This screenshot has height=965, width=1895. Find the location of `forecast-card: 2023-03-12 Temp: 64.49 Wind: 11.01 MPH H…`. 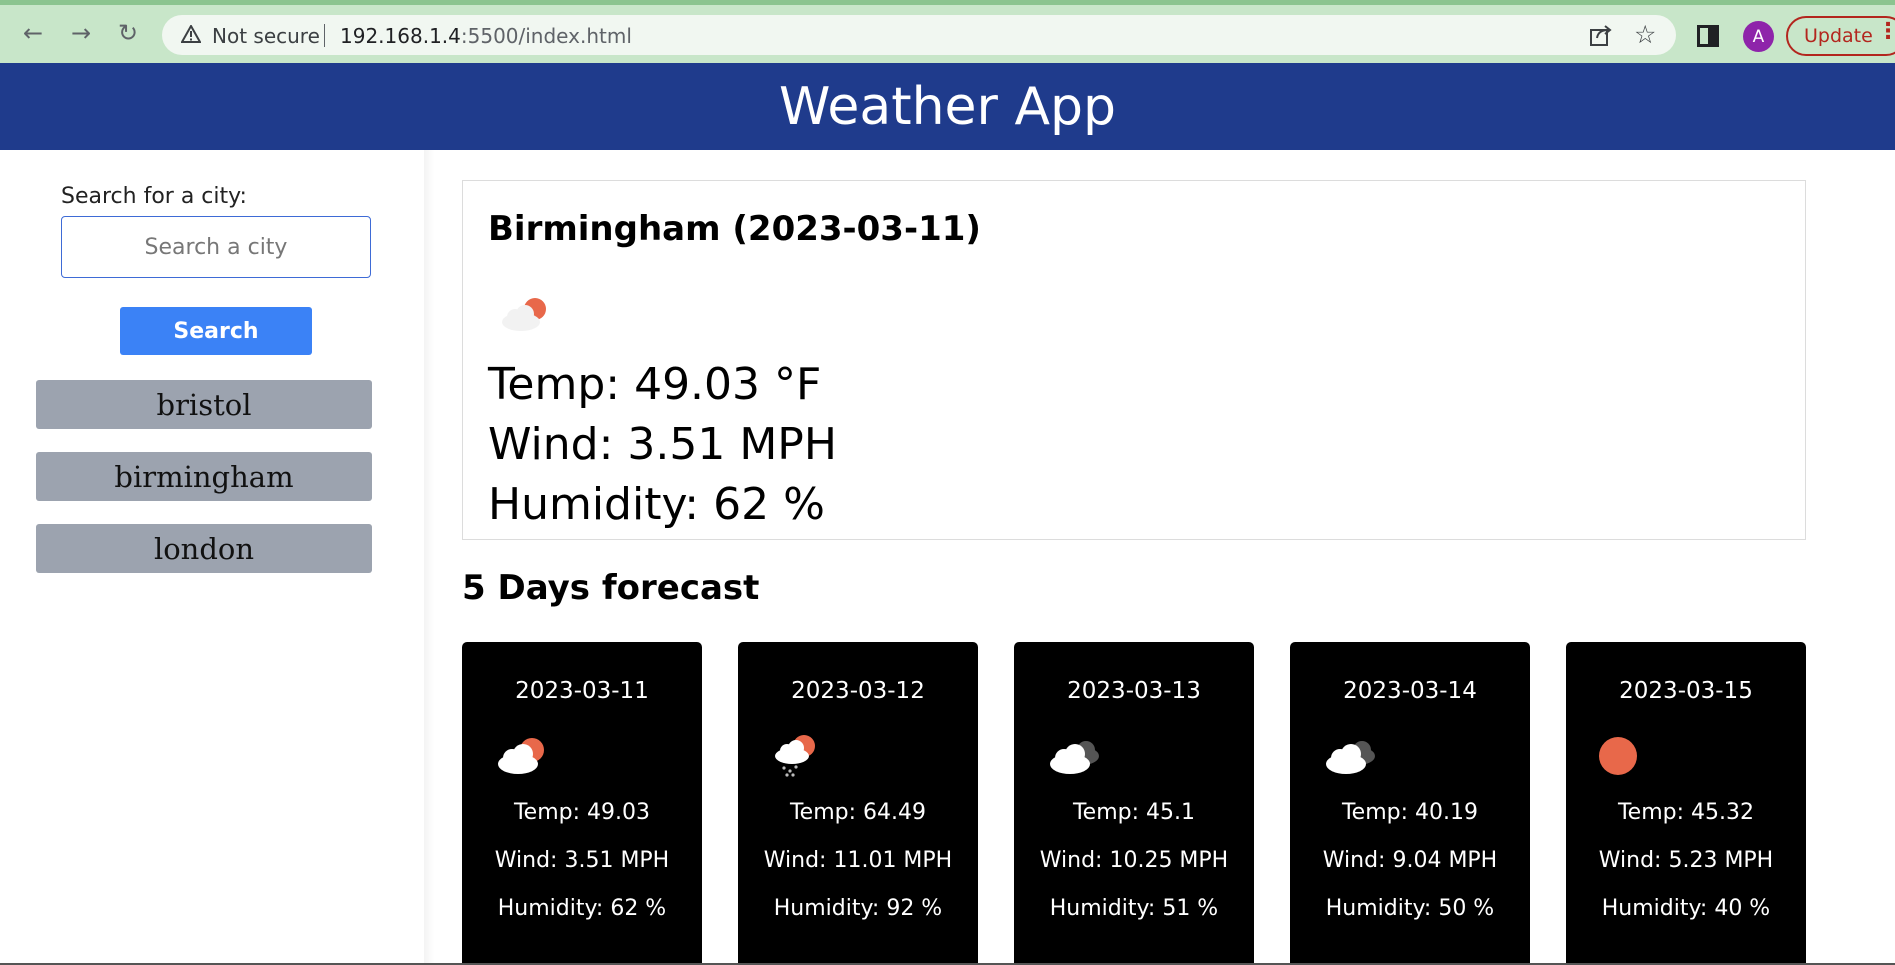

forecast-card: 2023-03-12 Temp: 64.49 Wind: 11.01 MPH H… is located at coordinates (858, 803).